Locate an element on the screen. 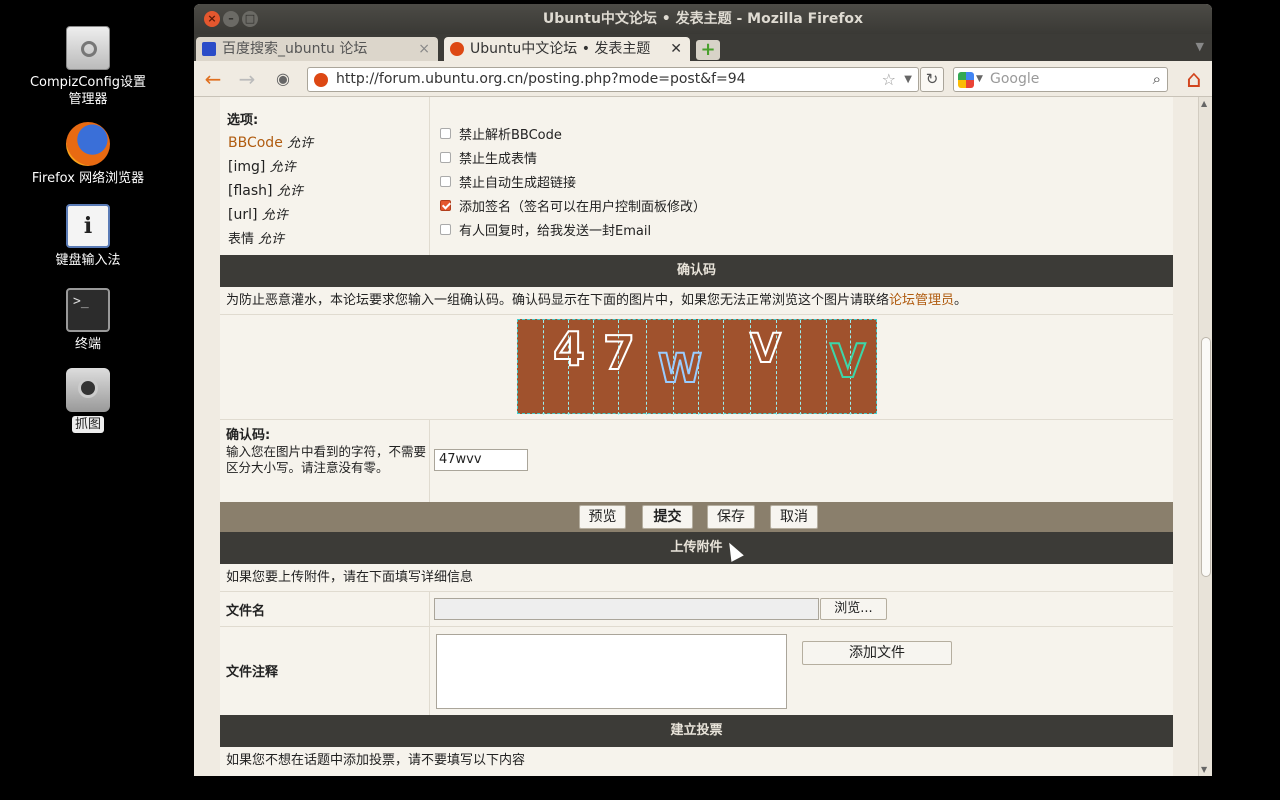 This screenshot has width=1280, height=800. back-button: ← is located at coordinates (213, 79).